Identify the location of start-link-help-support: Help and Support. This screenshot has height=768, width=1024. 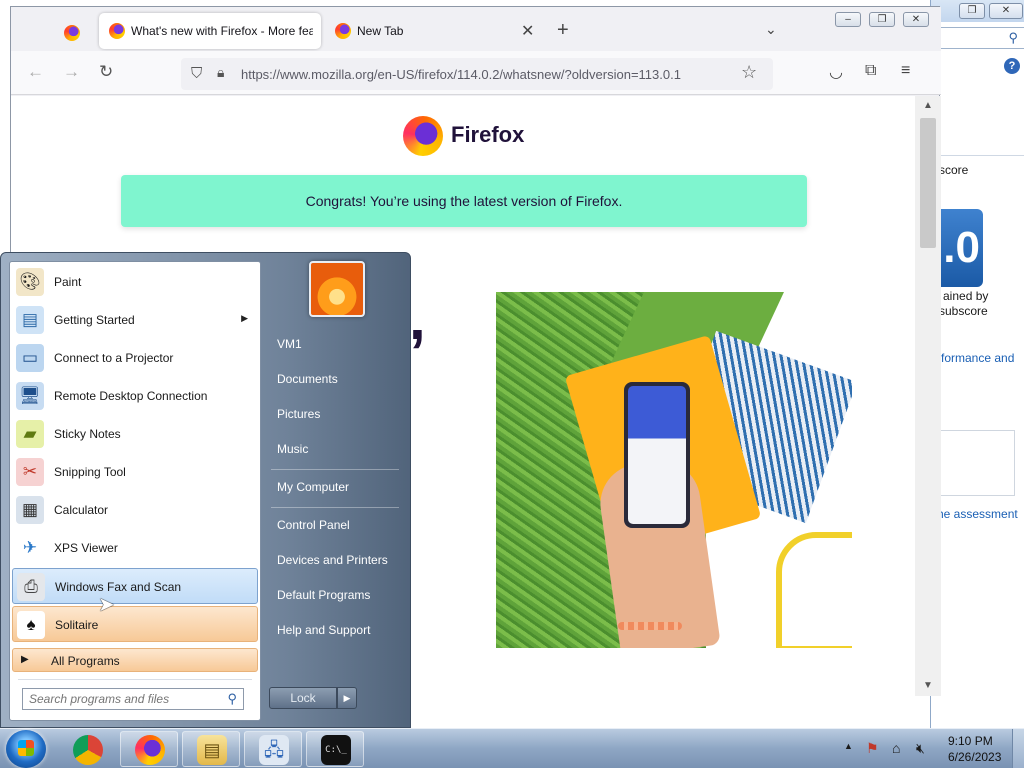
(335, 630).